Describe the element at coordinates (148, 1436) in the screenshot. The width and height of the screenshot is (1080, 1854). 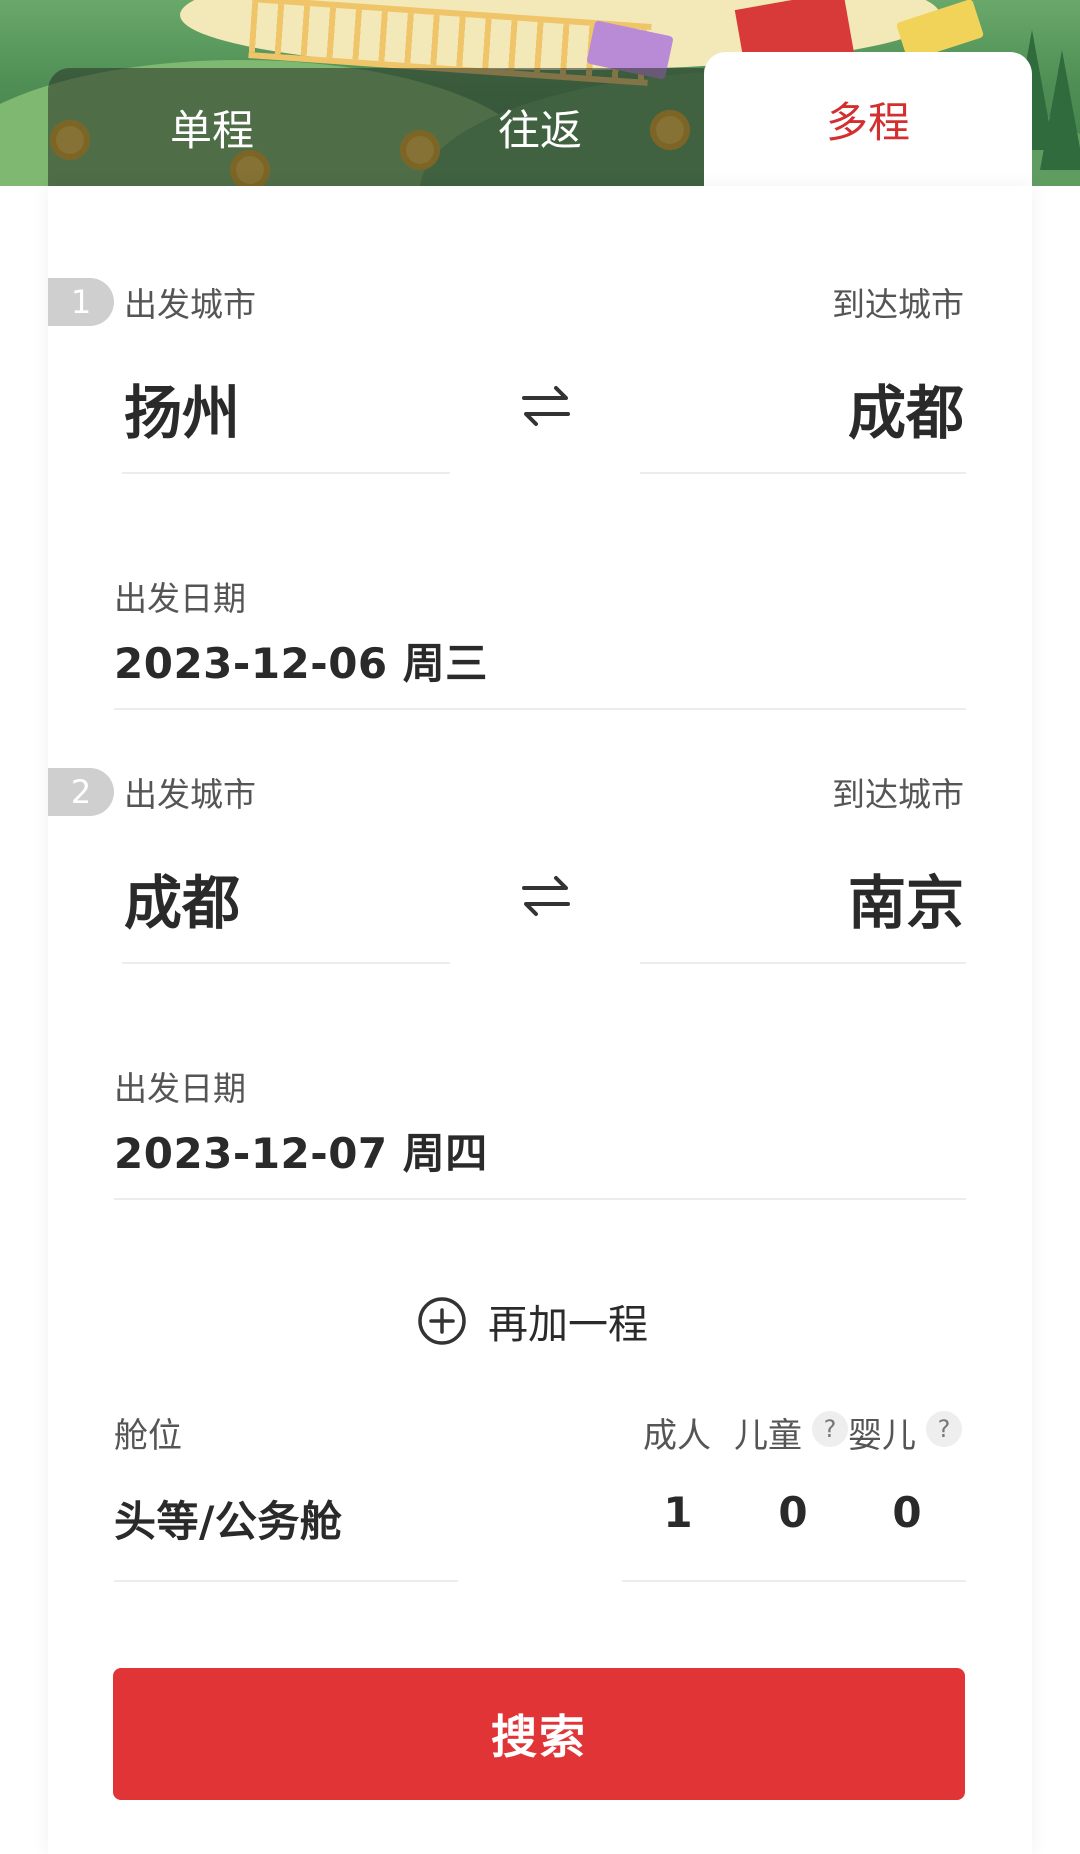
I see `cabin-label: 舱位` at that location.